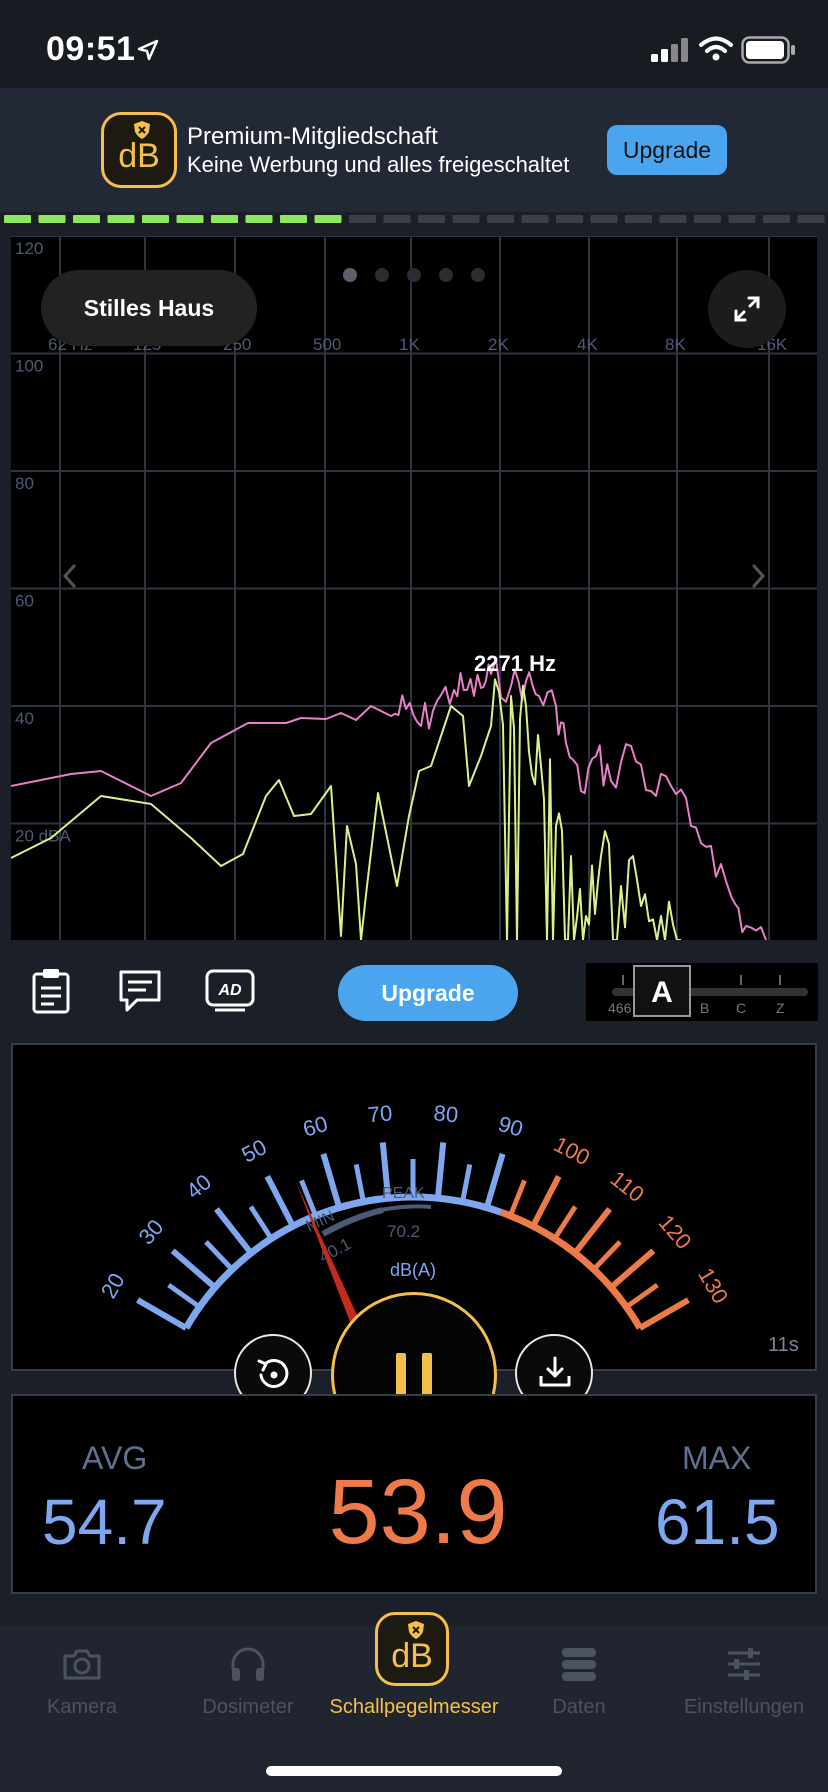 The height and width of the screenshot is (1792, 828). I want to click on weighting-option-z: Z, so click(780, 1008).